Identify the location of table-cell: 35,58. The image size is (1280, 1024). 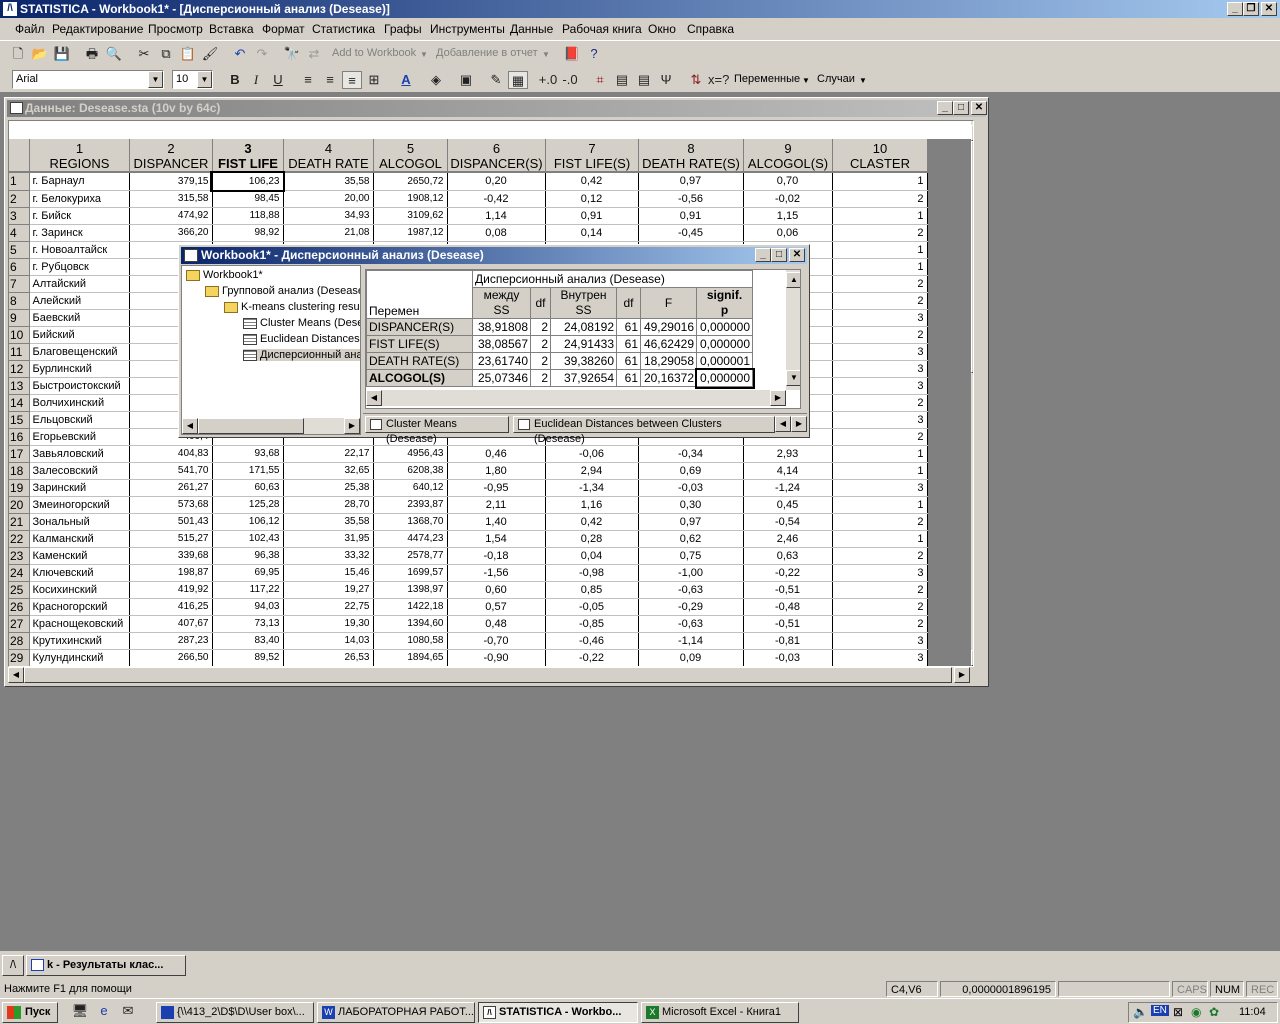
(328, 522).